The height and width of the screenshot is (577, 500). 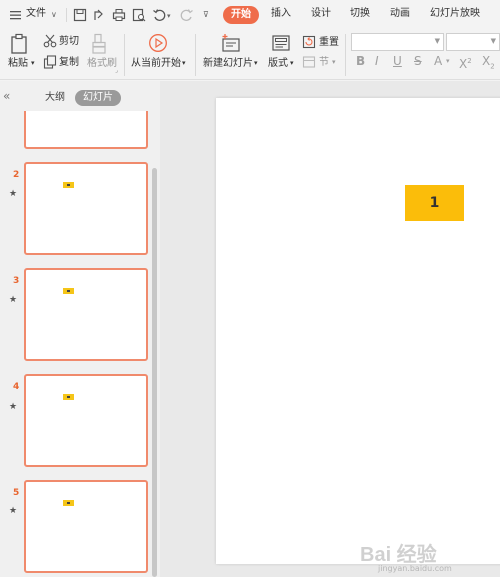 What do you see at coordinates (159, 15) in the screenshot?
I see `undo-icon` at bounding box center [159, 15].